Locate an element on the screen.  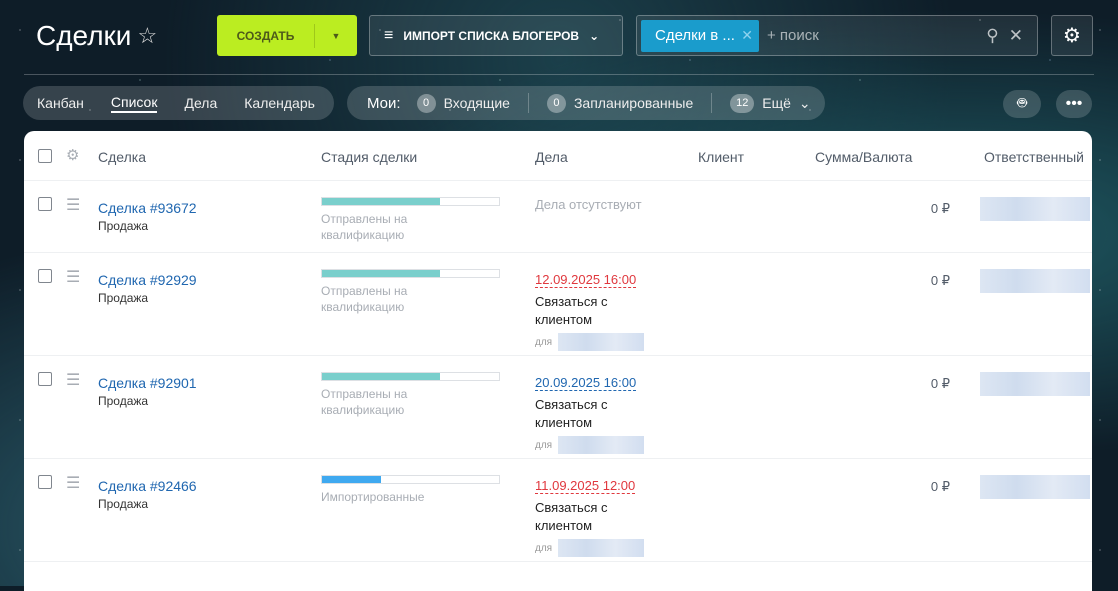
deal-link: Сделка #93672 is located at coordinates (147, 208).